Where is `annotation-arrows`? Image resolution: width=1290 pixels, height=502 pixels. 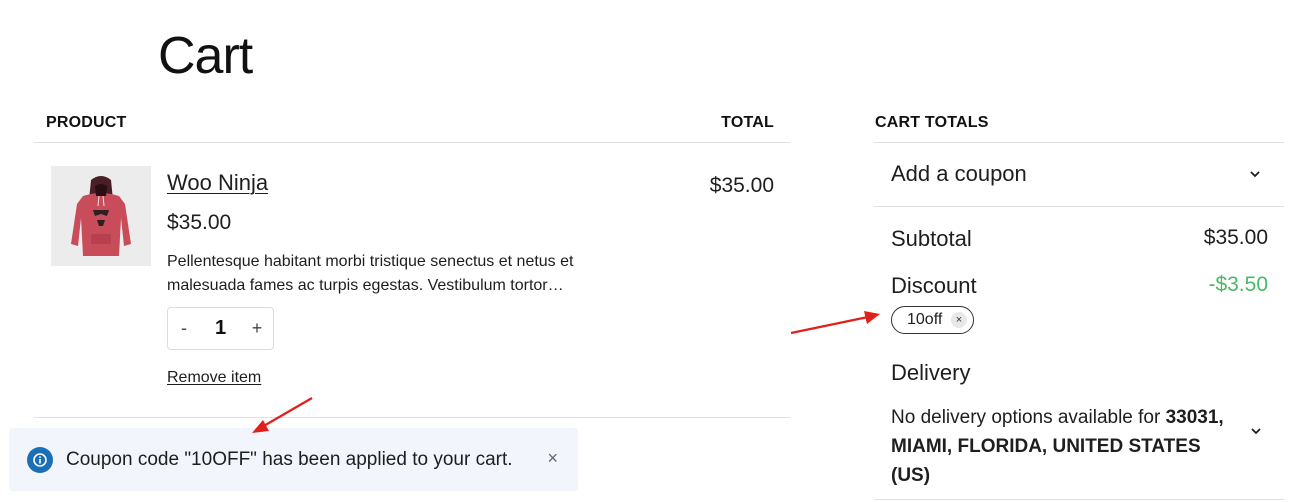 annotation-arrows is located at coordinates (566, 372).